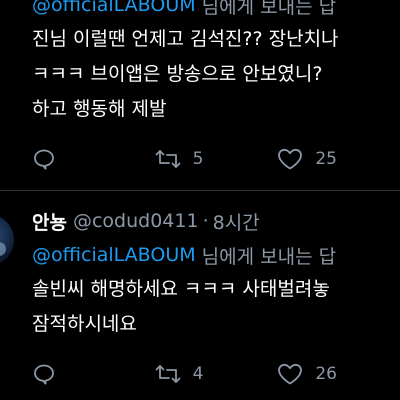 The width and height of the screenshot is (400, 400). What do you see at coordinates (326, 374) in the screenshot?
I see `like-count: 26` at bounding box center [326, 374].